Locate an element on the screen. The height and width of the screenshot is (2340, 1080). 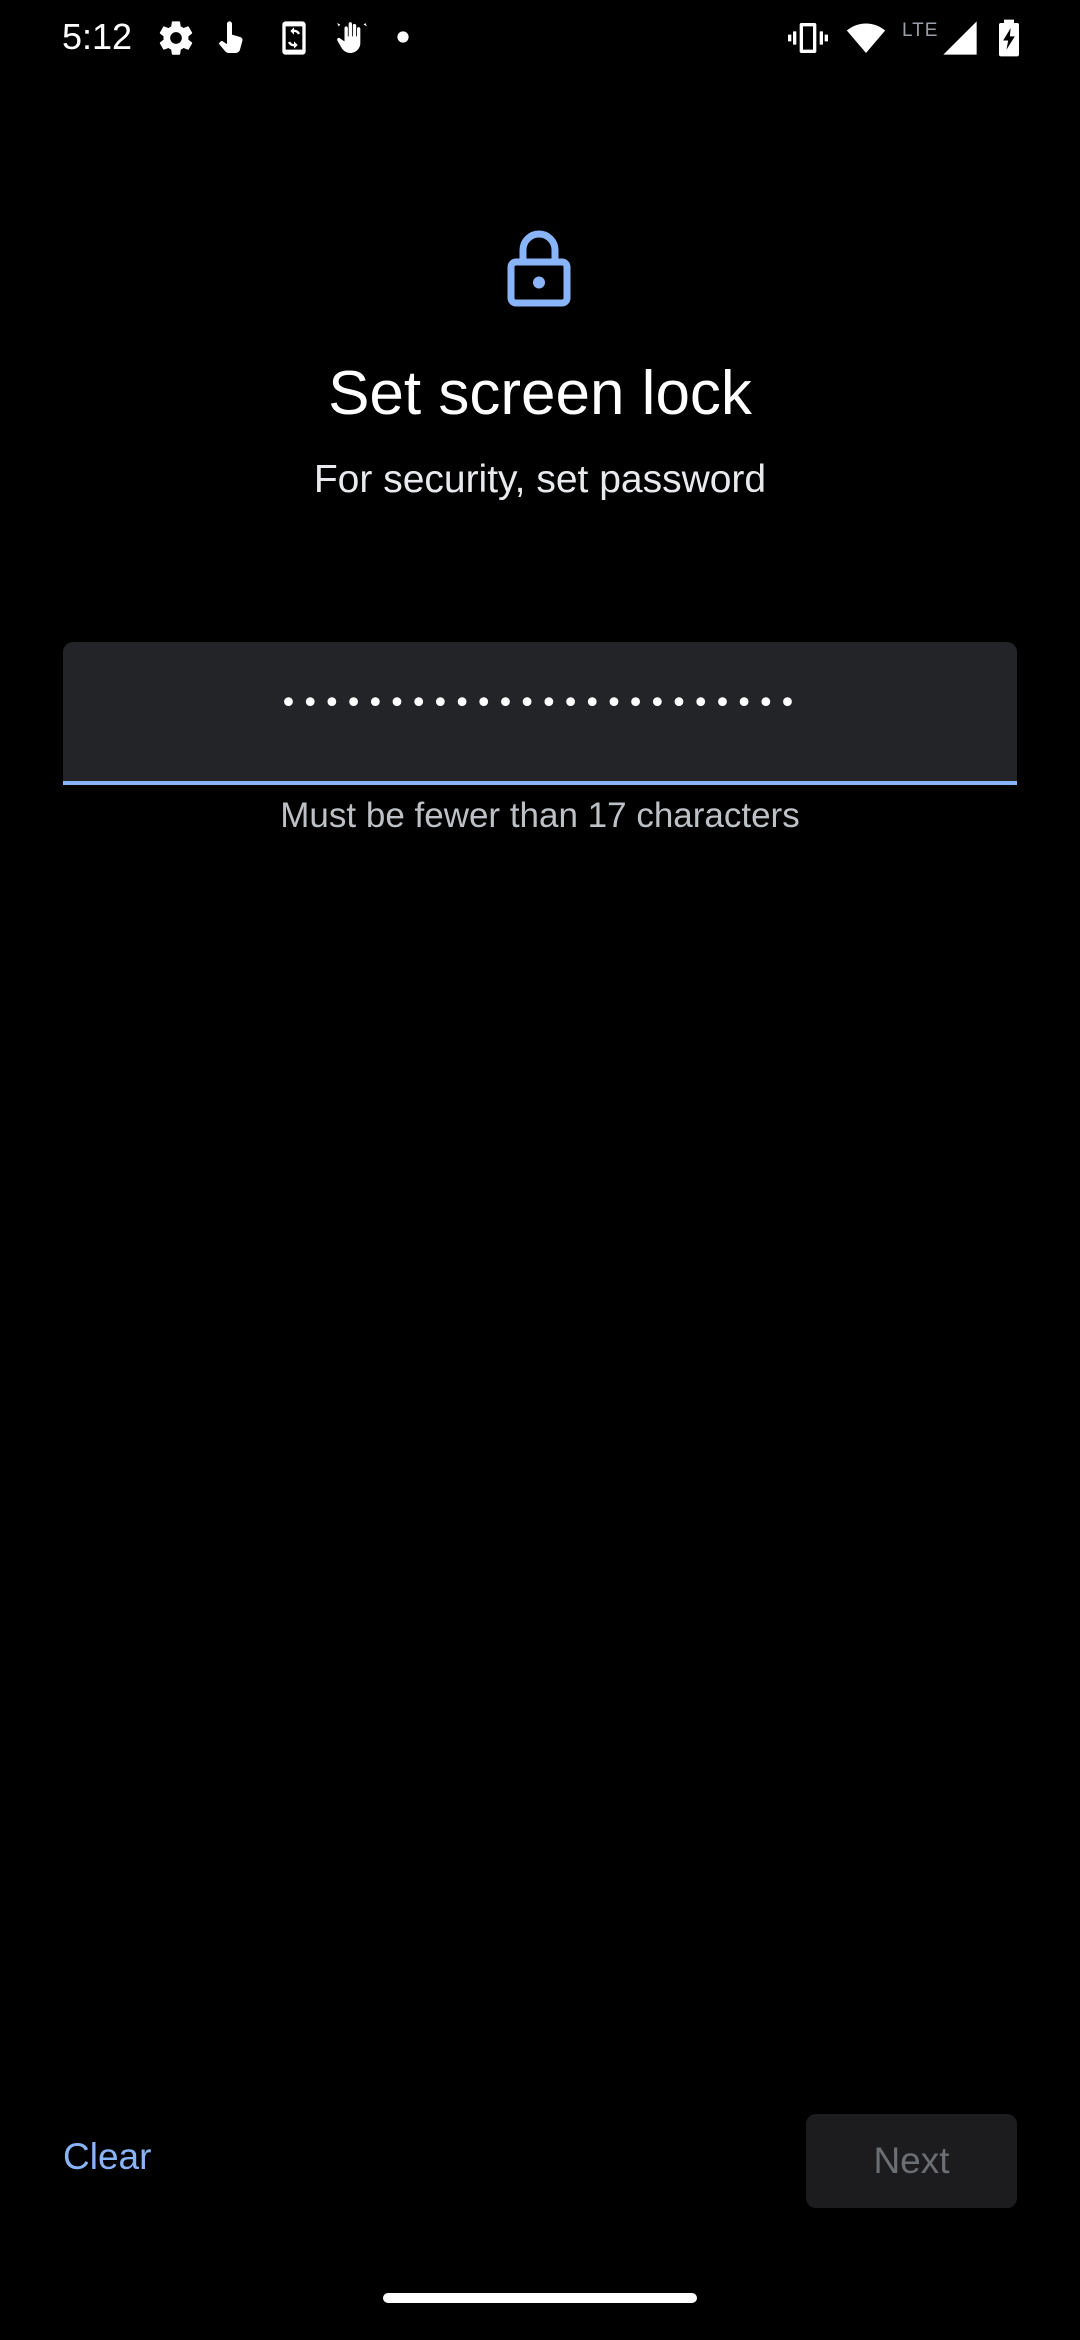
battery-charging-icon is located at coordinates (1009, 38).